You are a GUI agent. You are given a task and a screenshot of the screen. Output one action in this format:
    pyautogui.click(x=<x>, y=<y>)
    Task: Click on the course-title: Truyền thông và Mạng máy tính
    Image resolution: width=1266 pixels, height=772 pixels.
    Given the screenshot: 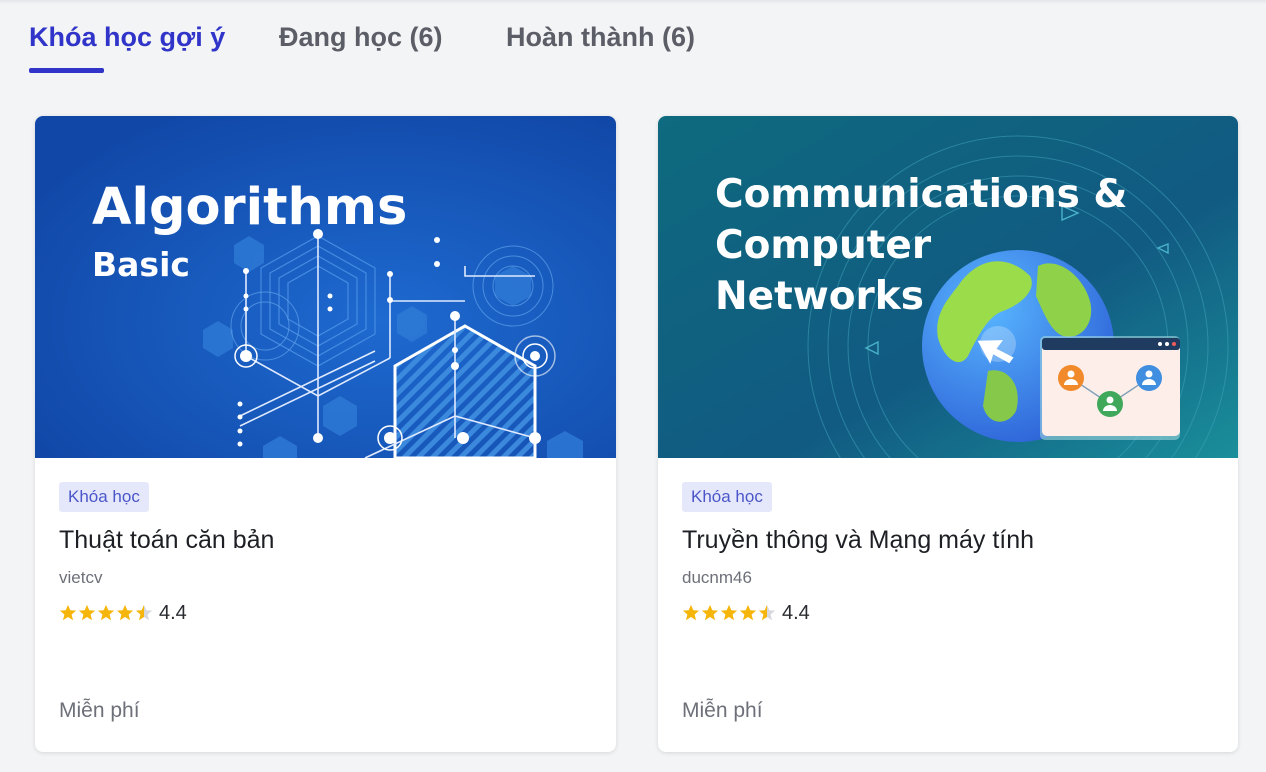 What is the action you would take?
    pyautogui.click(x=858, y=540)
    